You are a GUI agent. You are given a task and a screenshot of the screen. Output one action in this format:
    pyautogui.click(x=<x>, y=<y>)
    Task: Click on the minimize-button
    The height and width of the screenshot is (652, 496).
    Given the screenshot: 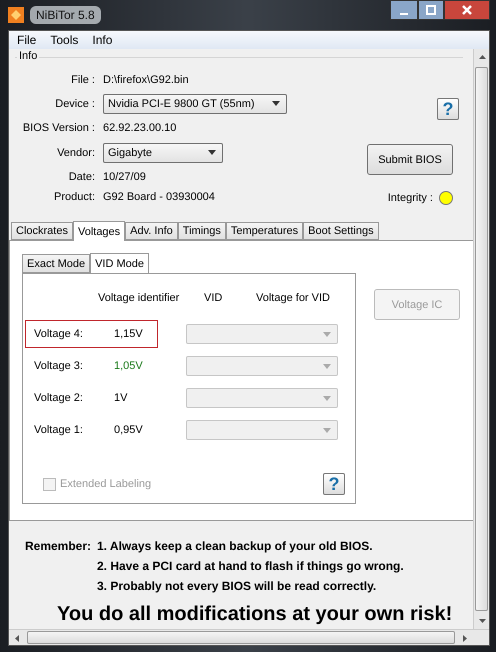 What is the action you would take?
    pyautogui.click(x=404, y=10)
    